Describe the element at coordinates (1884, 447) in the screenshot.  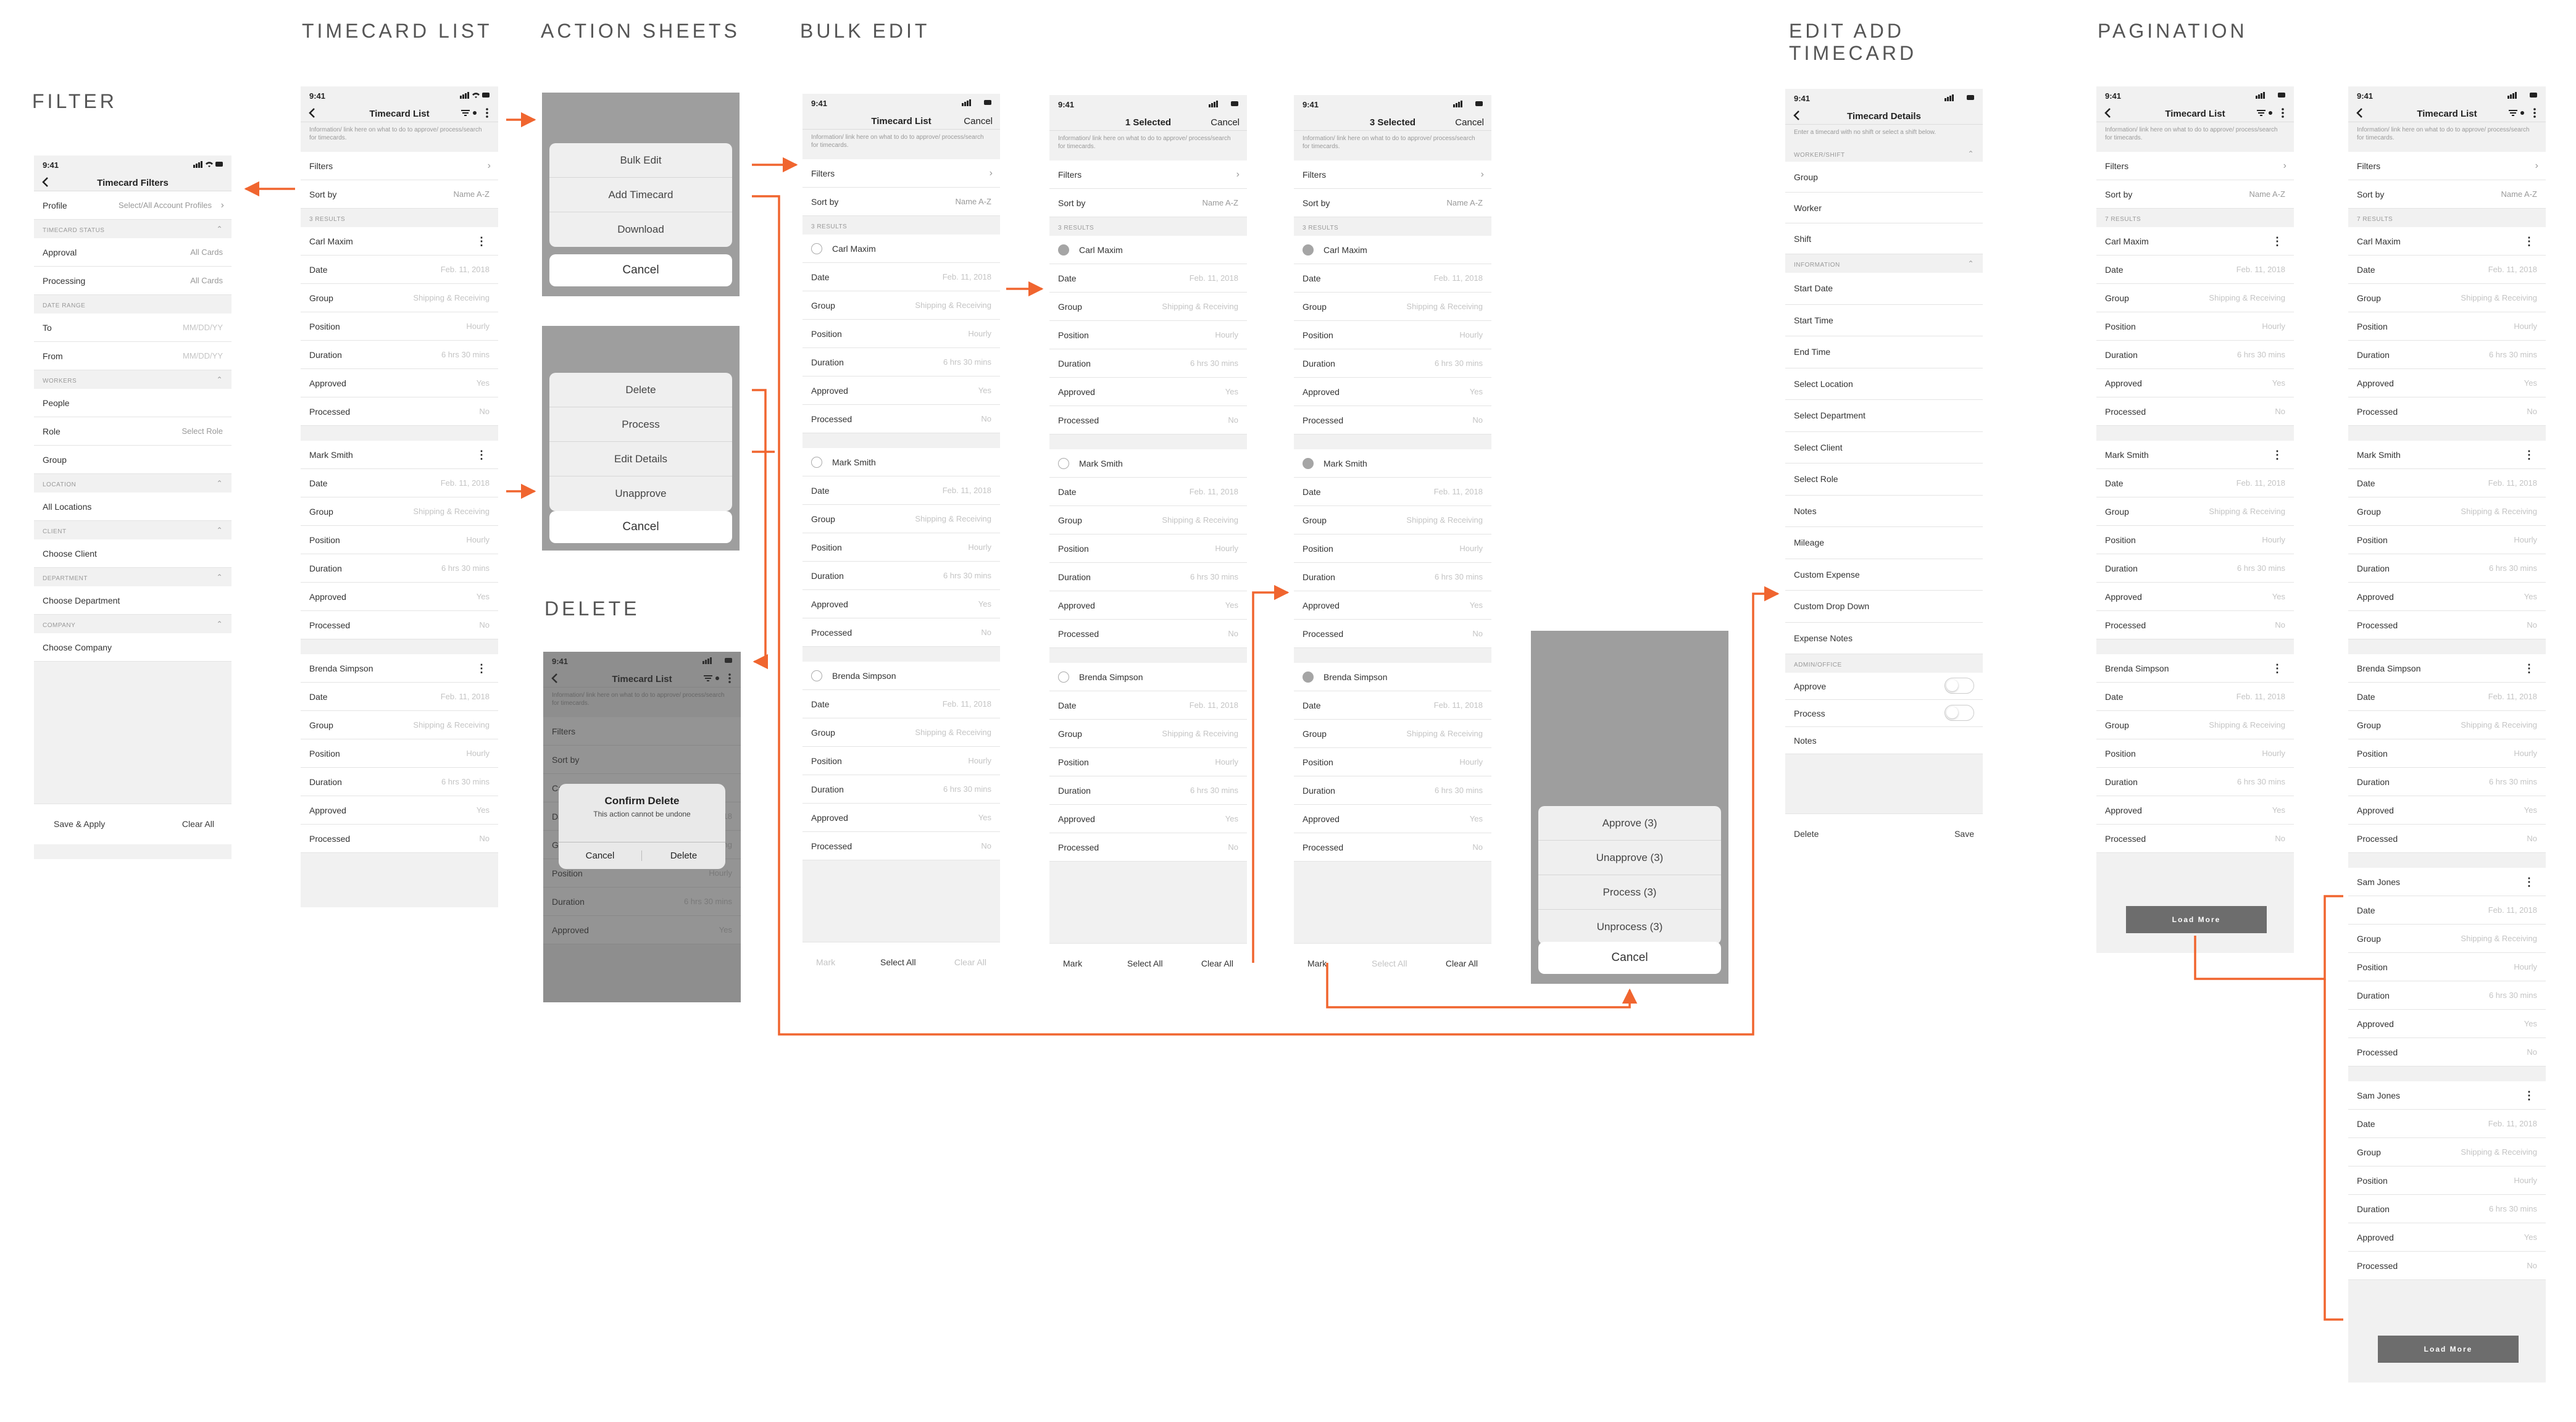
I see `details-field-row: Select Client` at that location.